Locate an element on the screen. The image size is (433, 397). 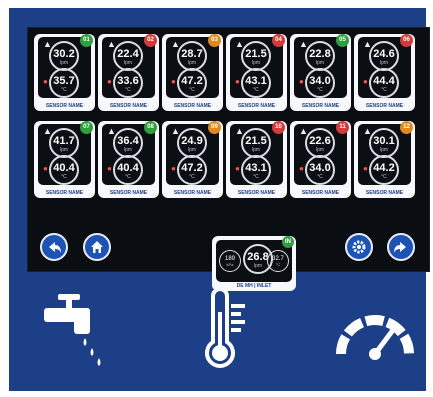
temp-value: 47.2 is located at coordinates (192, 168).